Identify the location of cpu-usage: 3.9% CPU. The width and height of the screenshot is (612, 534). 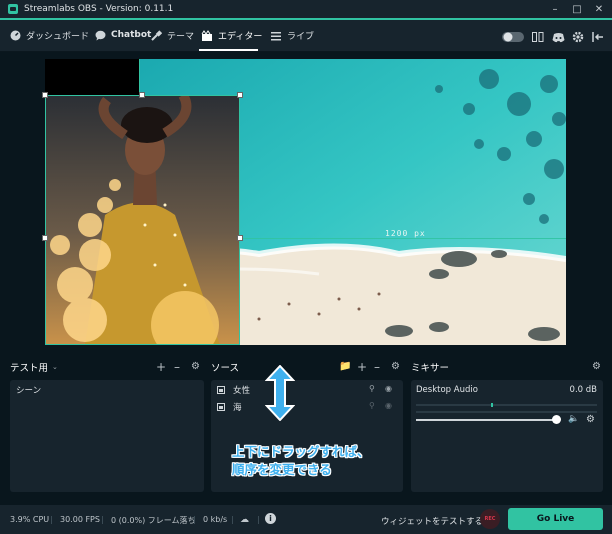
(30, 519).